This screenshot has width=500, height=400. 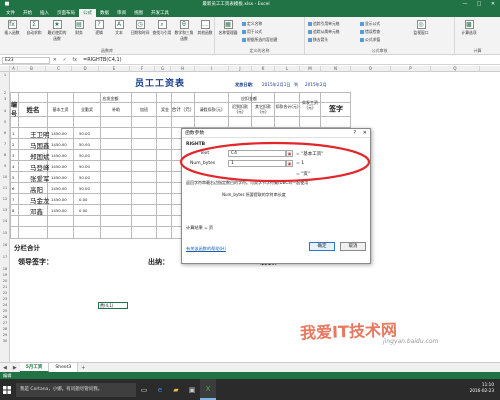 What do you see at coordinates (5, 133) in the screenshot?
I see `row-header: 6` at bounding box center [5, 133].